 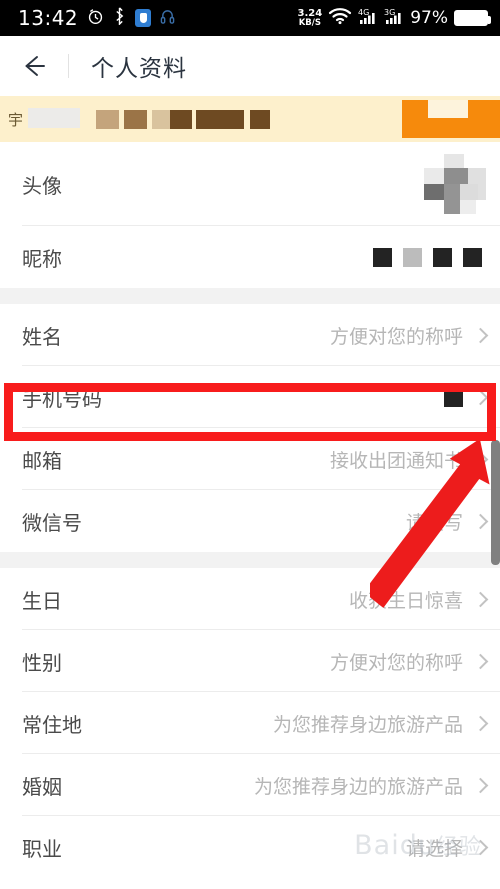 I want to click on network-speed-unit: KB/S, so click(x=309, y=22).